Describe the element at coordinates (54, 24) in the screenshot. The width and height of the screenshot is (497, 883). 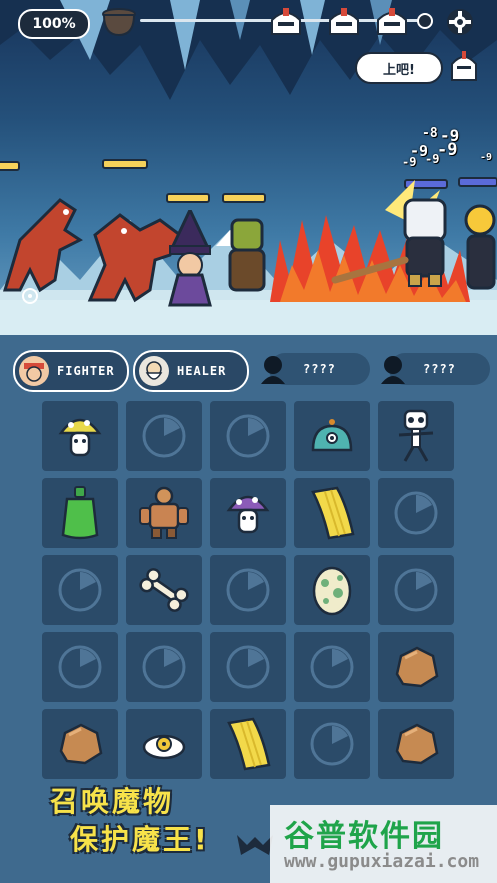
I see `health-percent-badge: 100%` at that location.